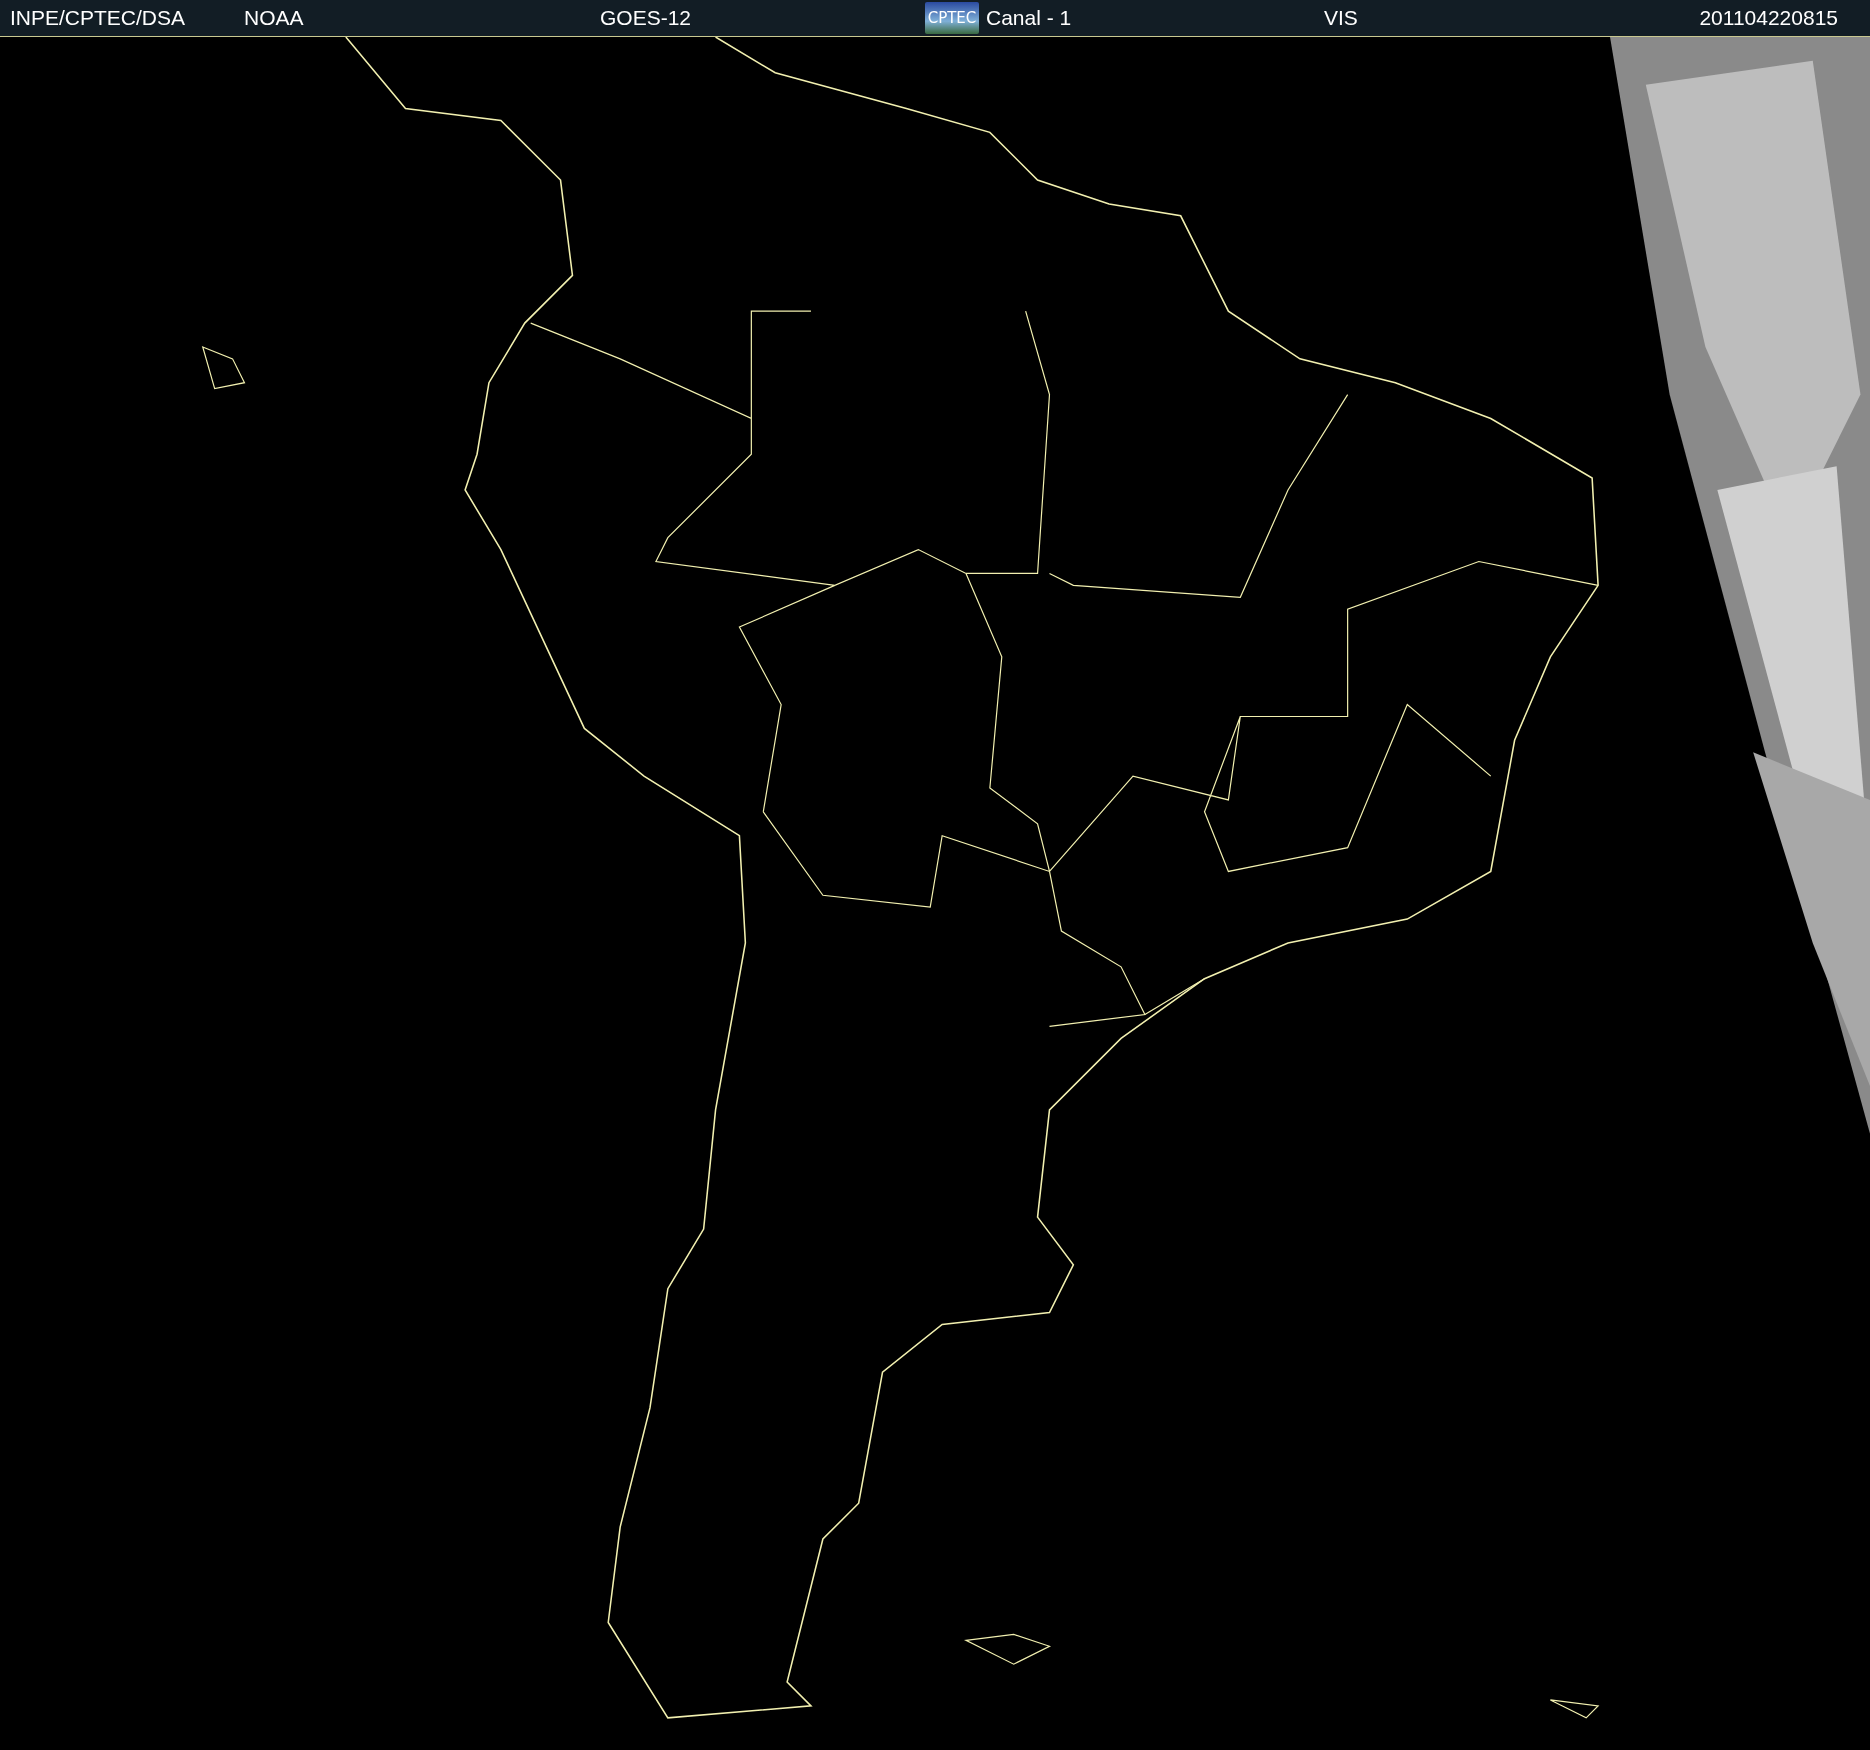 The height and width of the screenshot is (1750, 1870). What do you see at coordinates (1029, 18) in the screenshot?
I see `channel-label: Canal - 1` at bounding box center [1029, 18].